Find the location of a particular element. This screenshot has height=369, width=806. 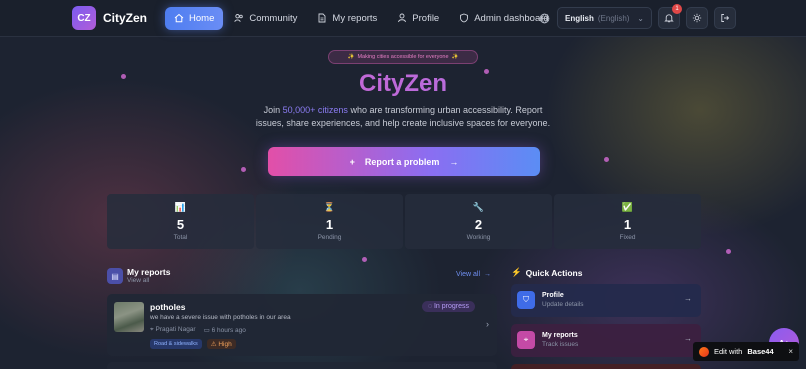

stat-pending-label: Pending is located at coordinates (329, 237).